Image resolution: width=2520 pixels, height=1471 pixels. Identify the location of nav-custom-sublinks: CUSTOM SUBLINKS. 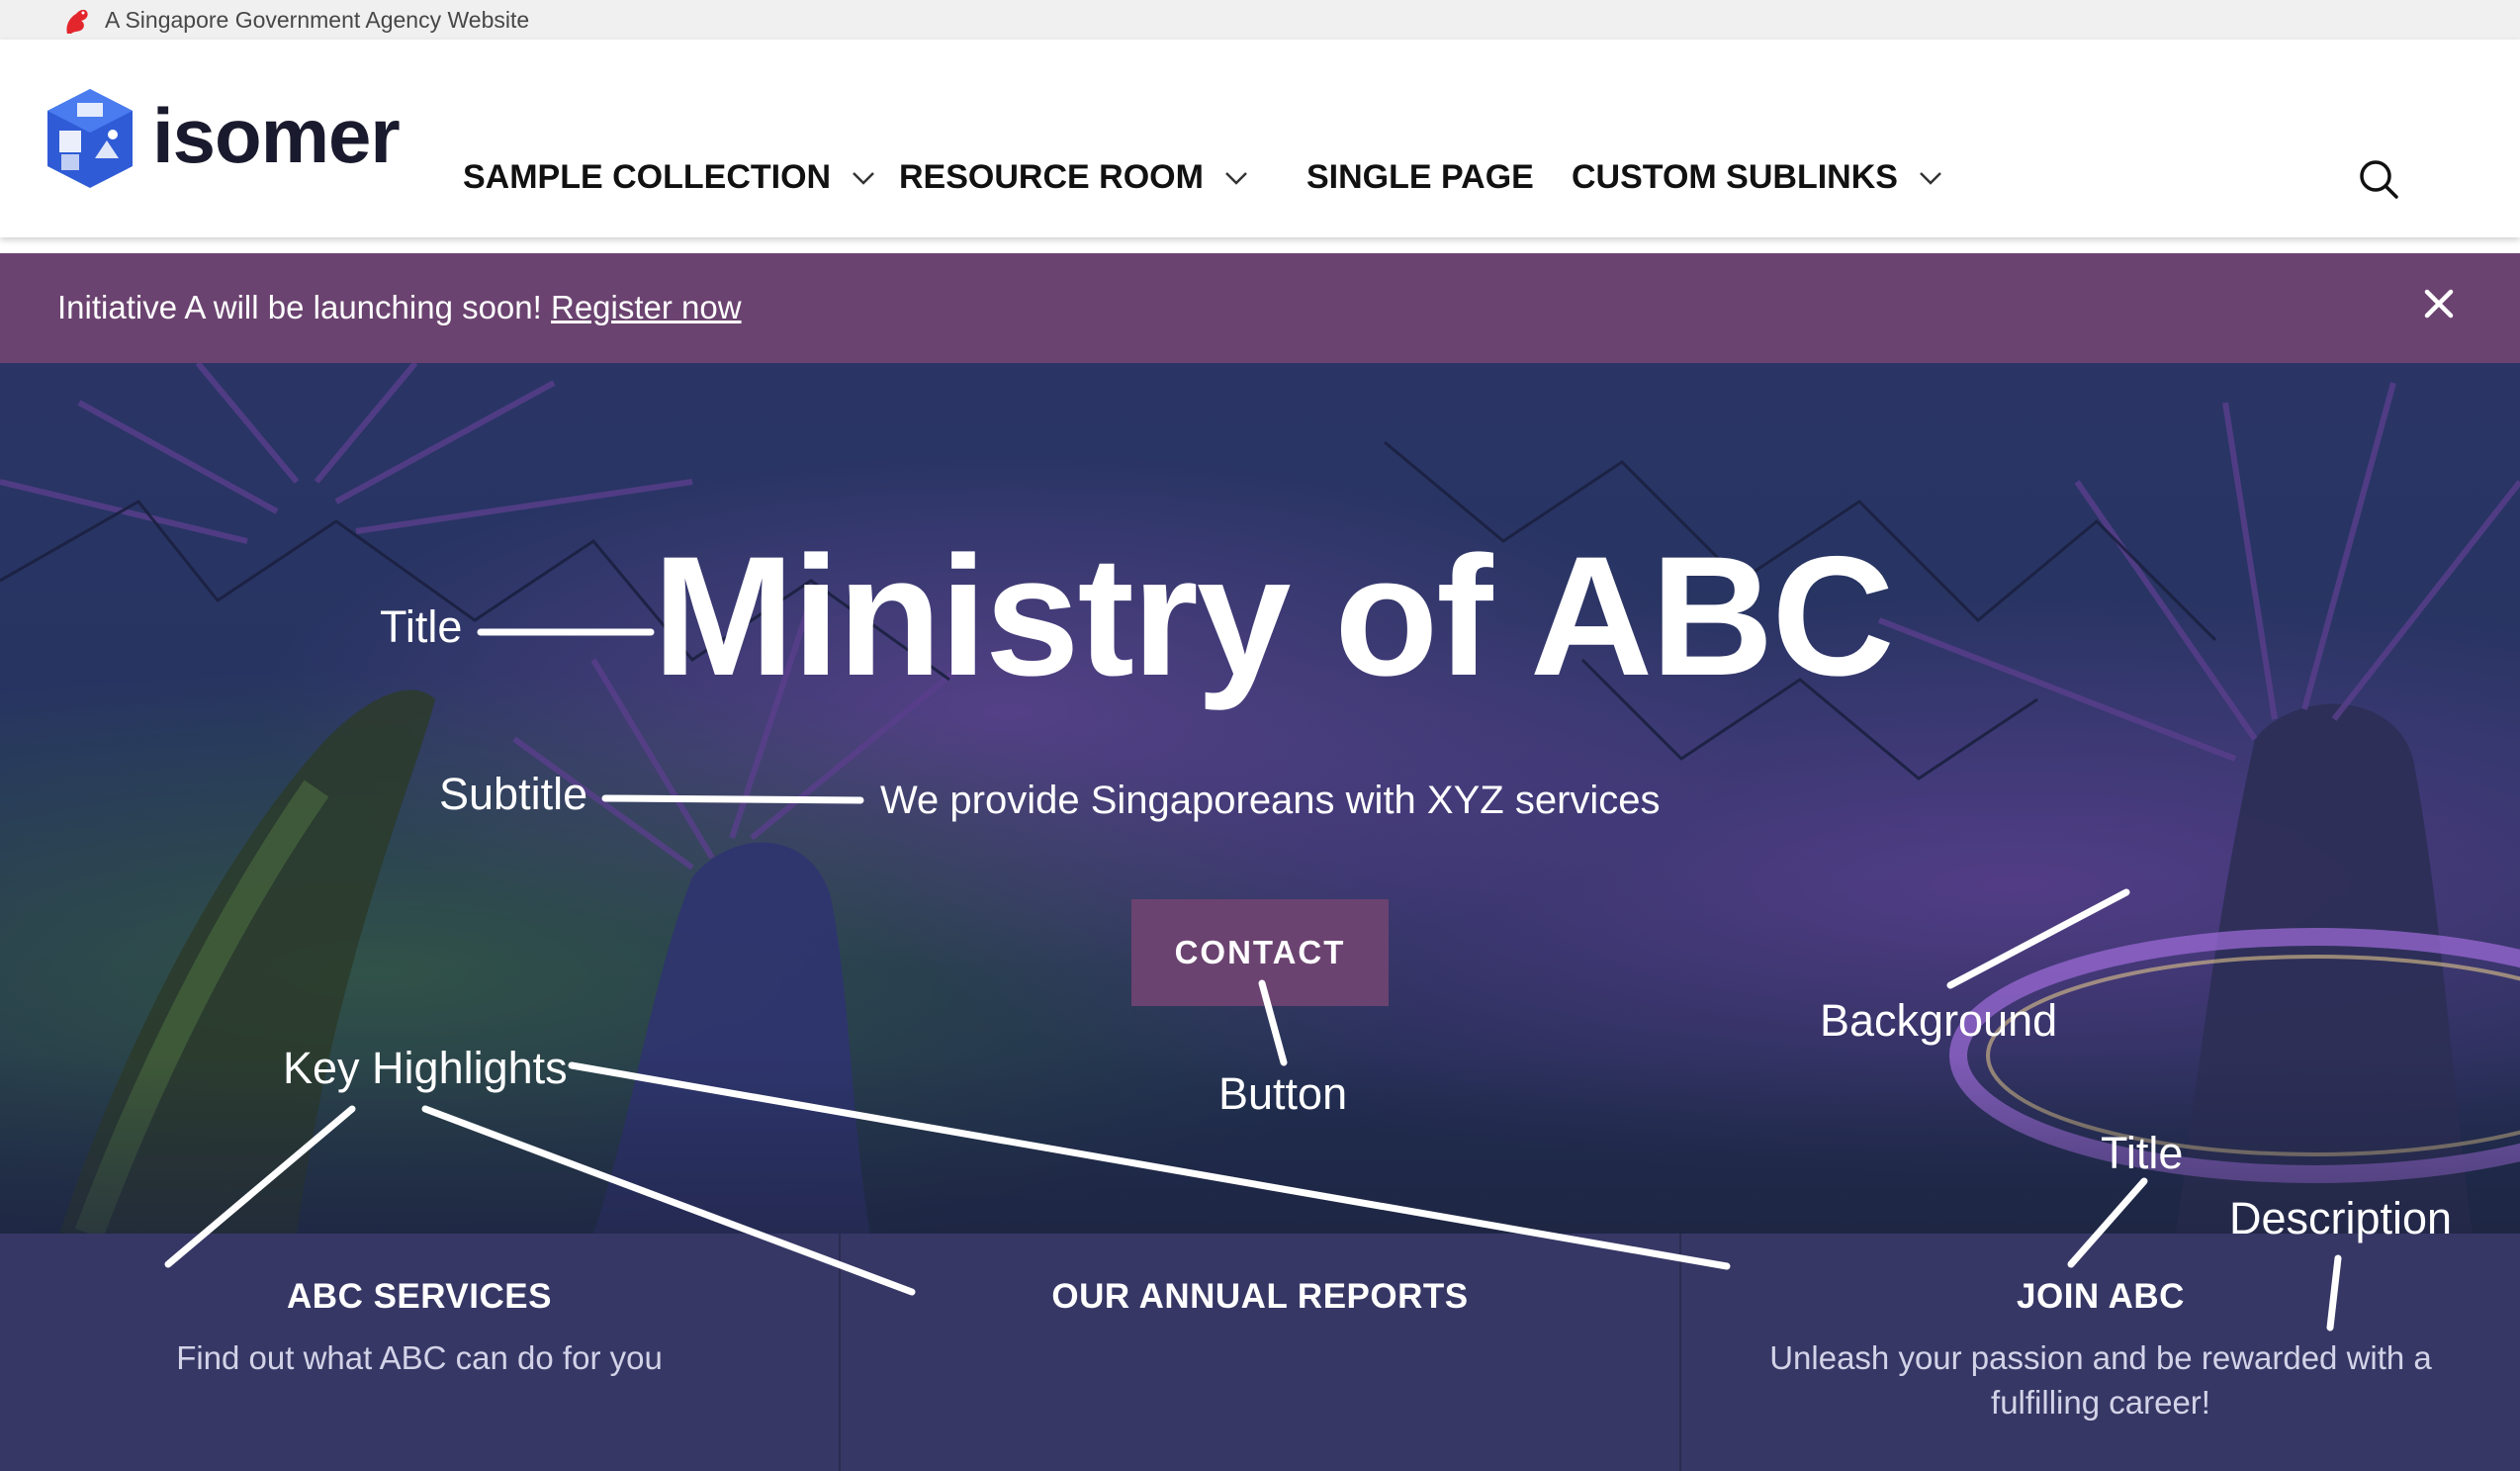
(1757, 177).